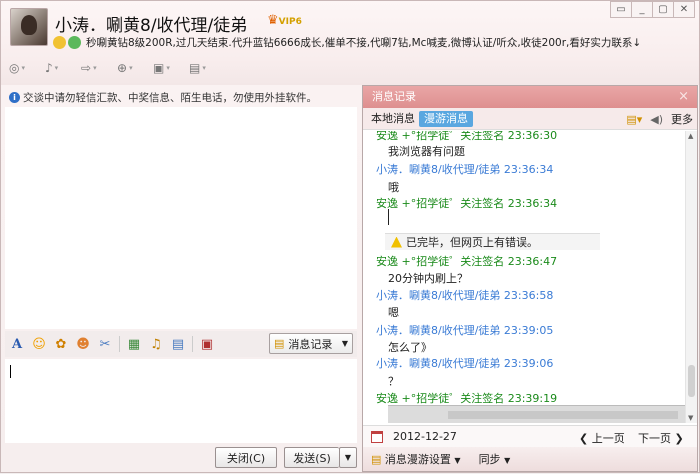 This screenshot has height=474, width=700. What do you see at coordinates (530, 97) in the screenshot?
I see `history-panel-header: 消息记录 ×` at bounding box center [530, 97].